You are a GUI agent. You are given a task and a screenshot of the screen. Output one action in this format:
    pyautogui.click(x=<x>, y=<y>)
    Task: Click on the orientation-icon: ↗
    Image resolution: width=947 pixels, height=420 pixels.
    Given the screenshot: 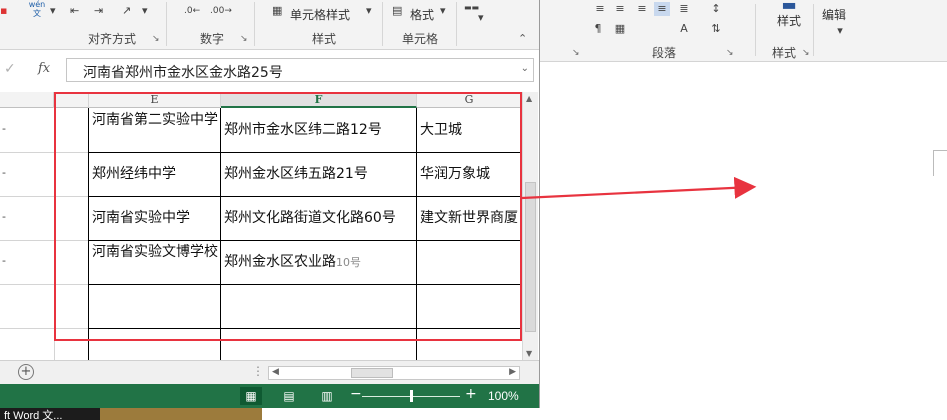 What is the action you would take?
    pyautogui.click(x=126, y=11)
    